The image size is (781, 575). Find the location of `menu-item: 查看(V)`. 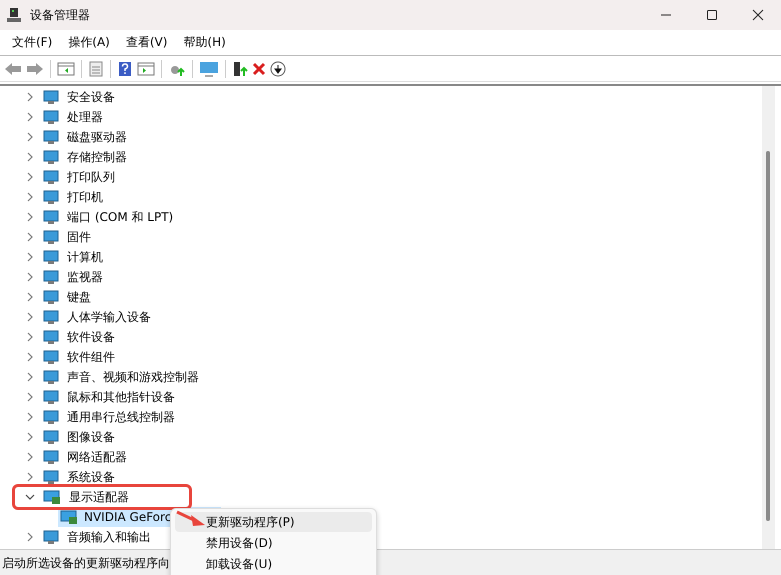

menu-item: 查看(V) is located at coordinates (147, 42).